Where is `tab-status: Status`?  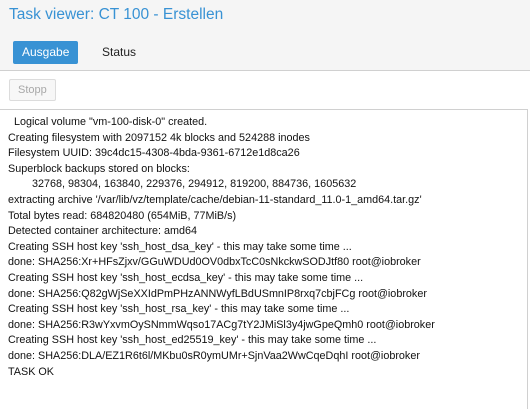 tab-status: Status is located at coordinates (119, 52).